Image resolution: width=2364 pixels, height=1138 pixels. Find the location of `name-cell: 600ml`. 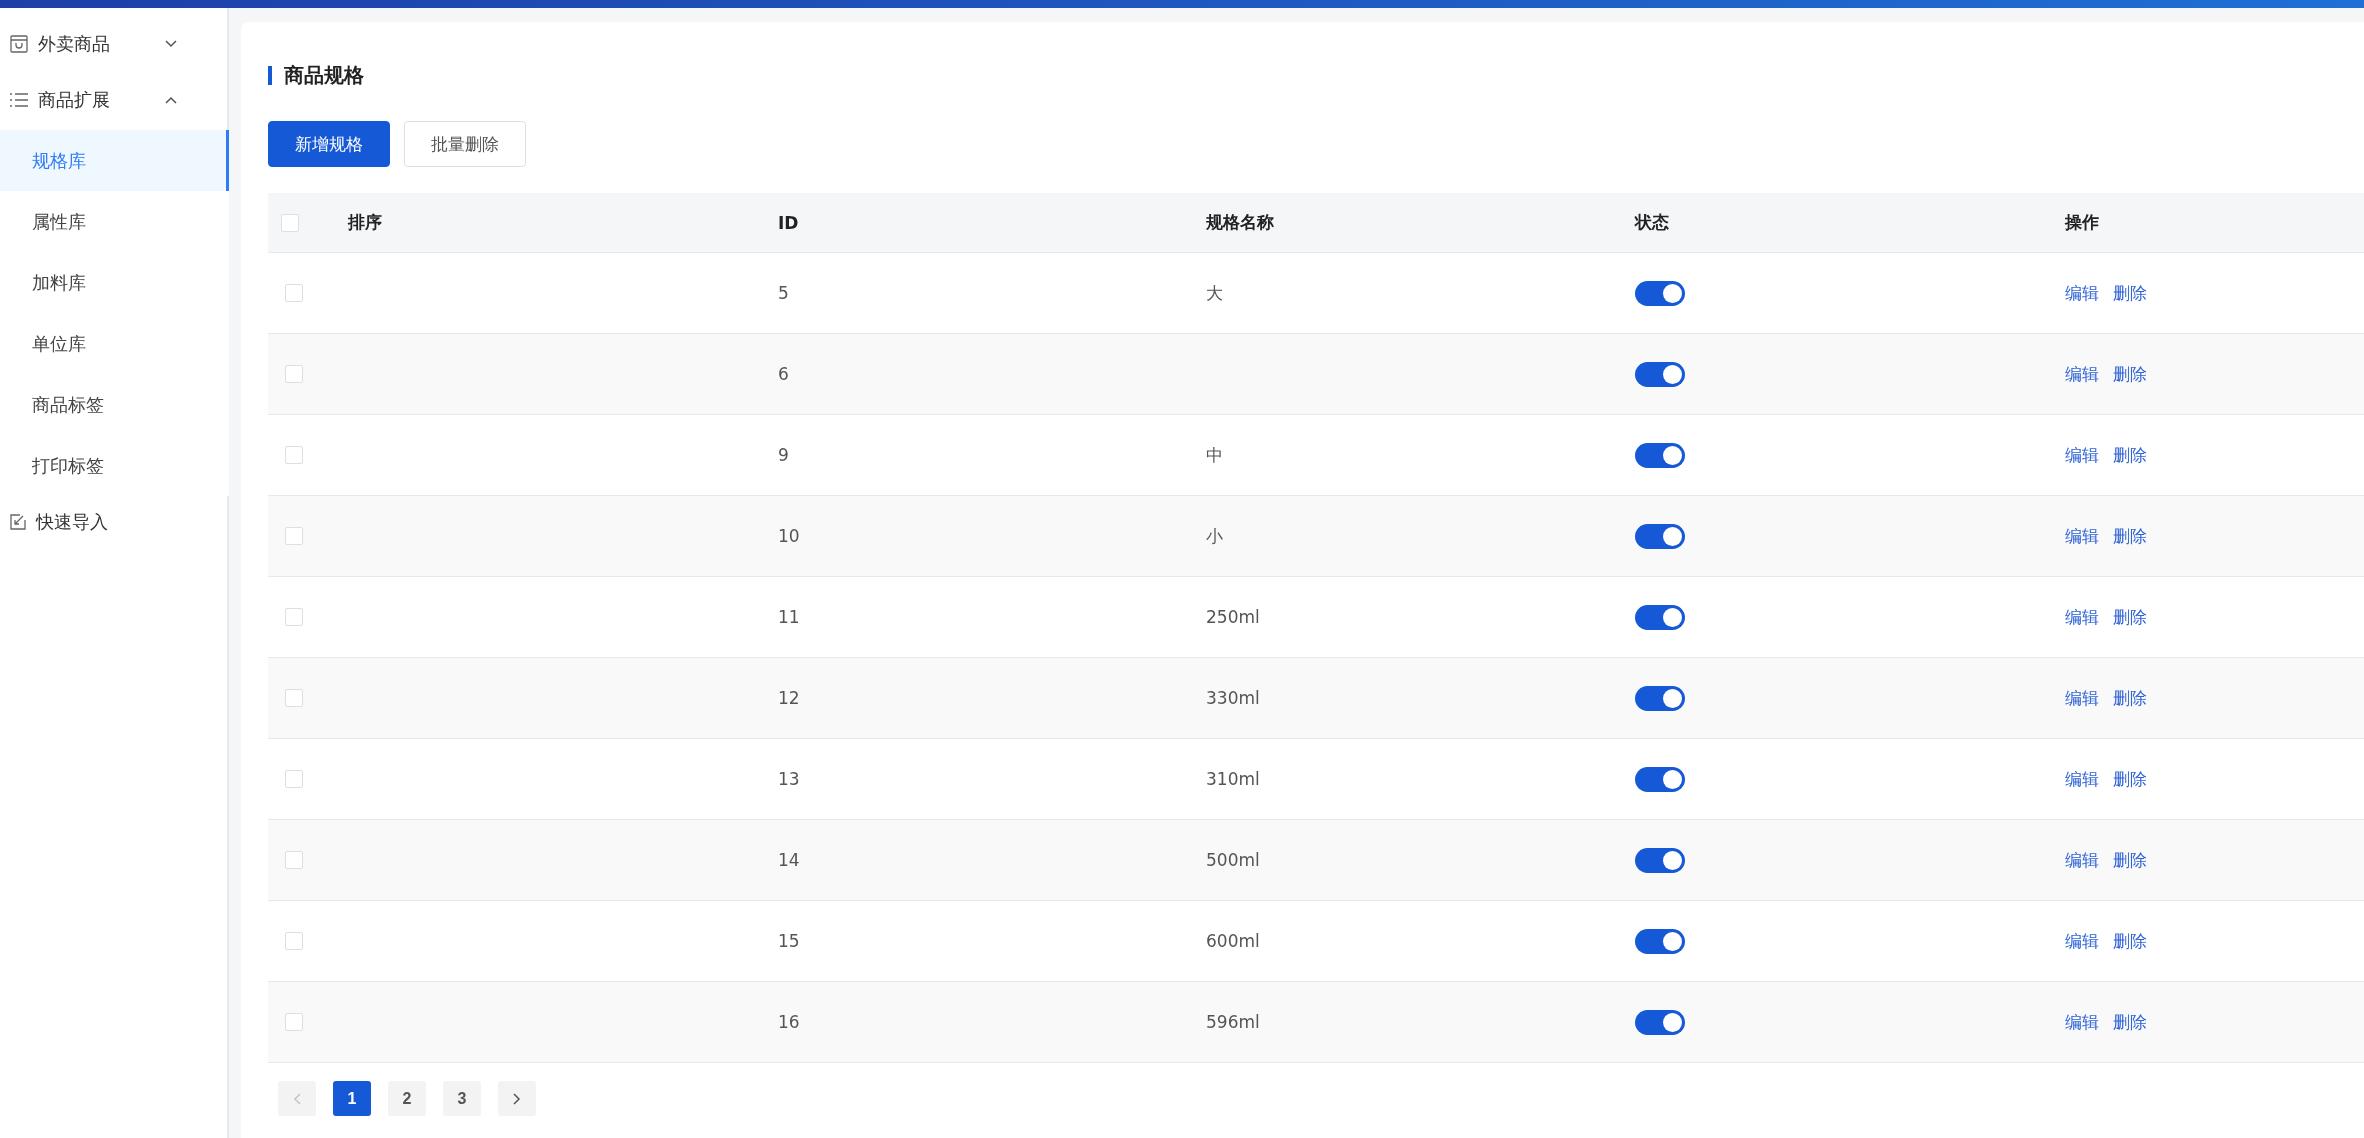

name-cell: 600ml is located at coordinates (1233, 941).